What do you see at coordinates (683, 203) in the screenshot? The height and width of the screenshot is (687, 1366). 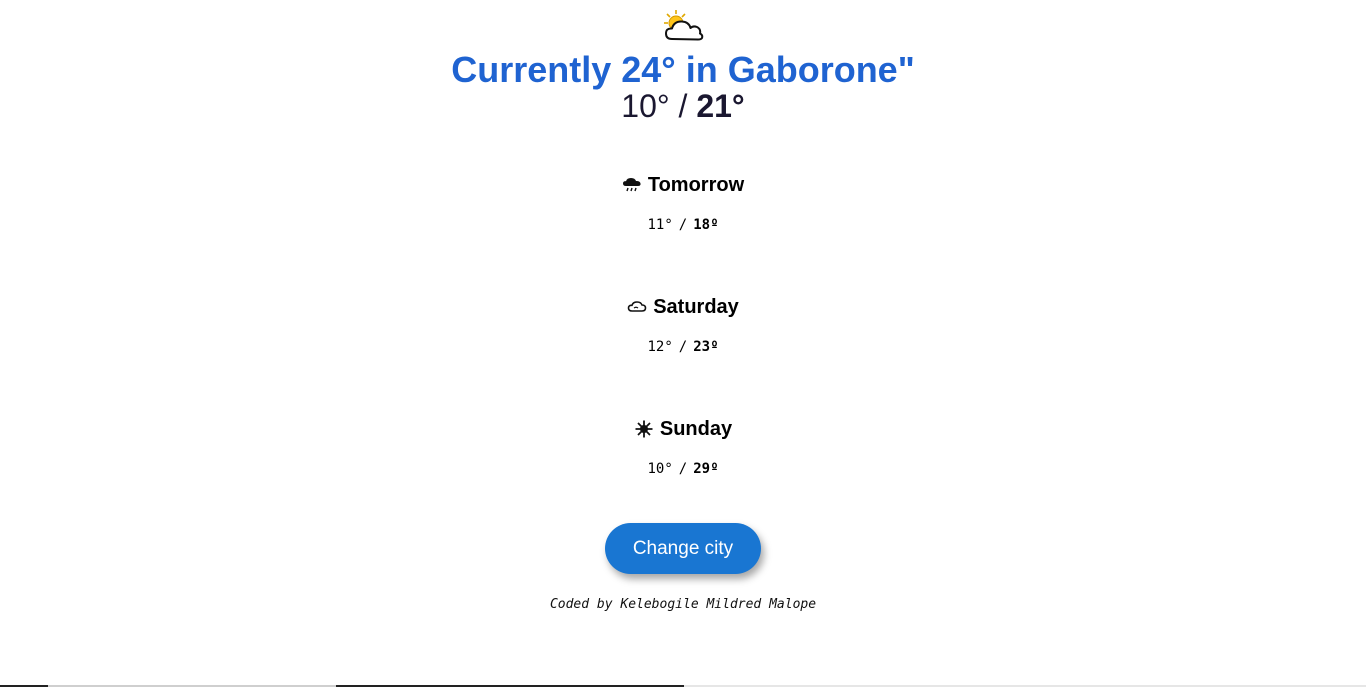 I see `forecast-day-tomorrow: Tomorrow 11° / 18º` at bounding box center [683, 203].